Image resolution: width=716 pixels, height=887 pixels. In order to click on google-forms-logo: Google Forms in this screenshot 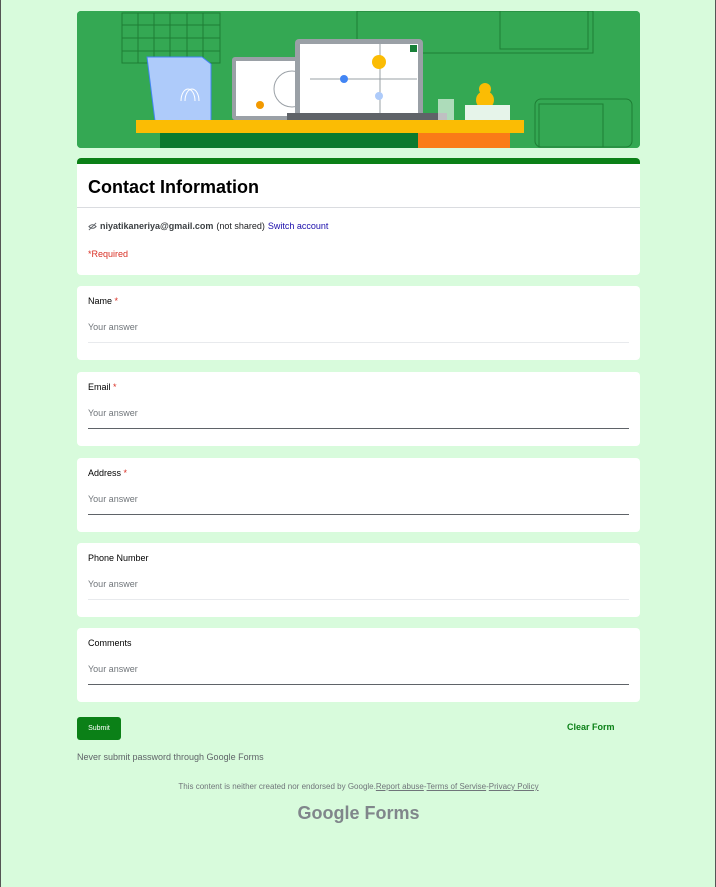, I will do `click(358, 813)`.